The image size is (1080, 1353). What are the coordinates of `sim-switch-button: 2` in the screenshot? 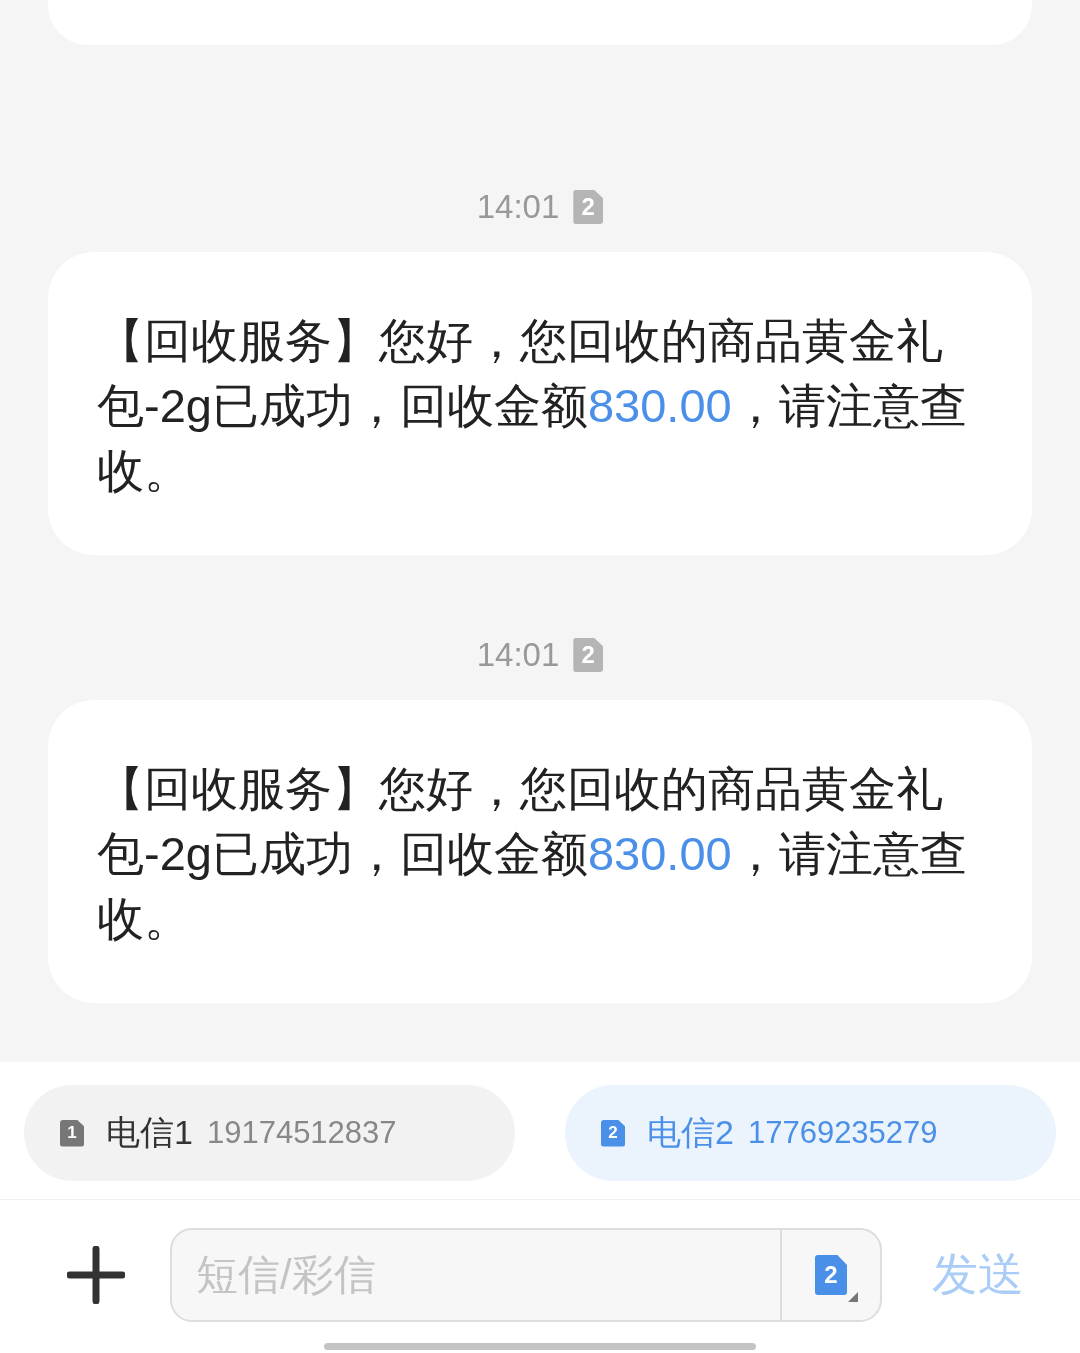 It's located at (830, 1275).